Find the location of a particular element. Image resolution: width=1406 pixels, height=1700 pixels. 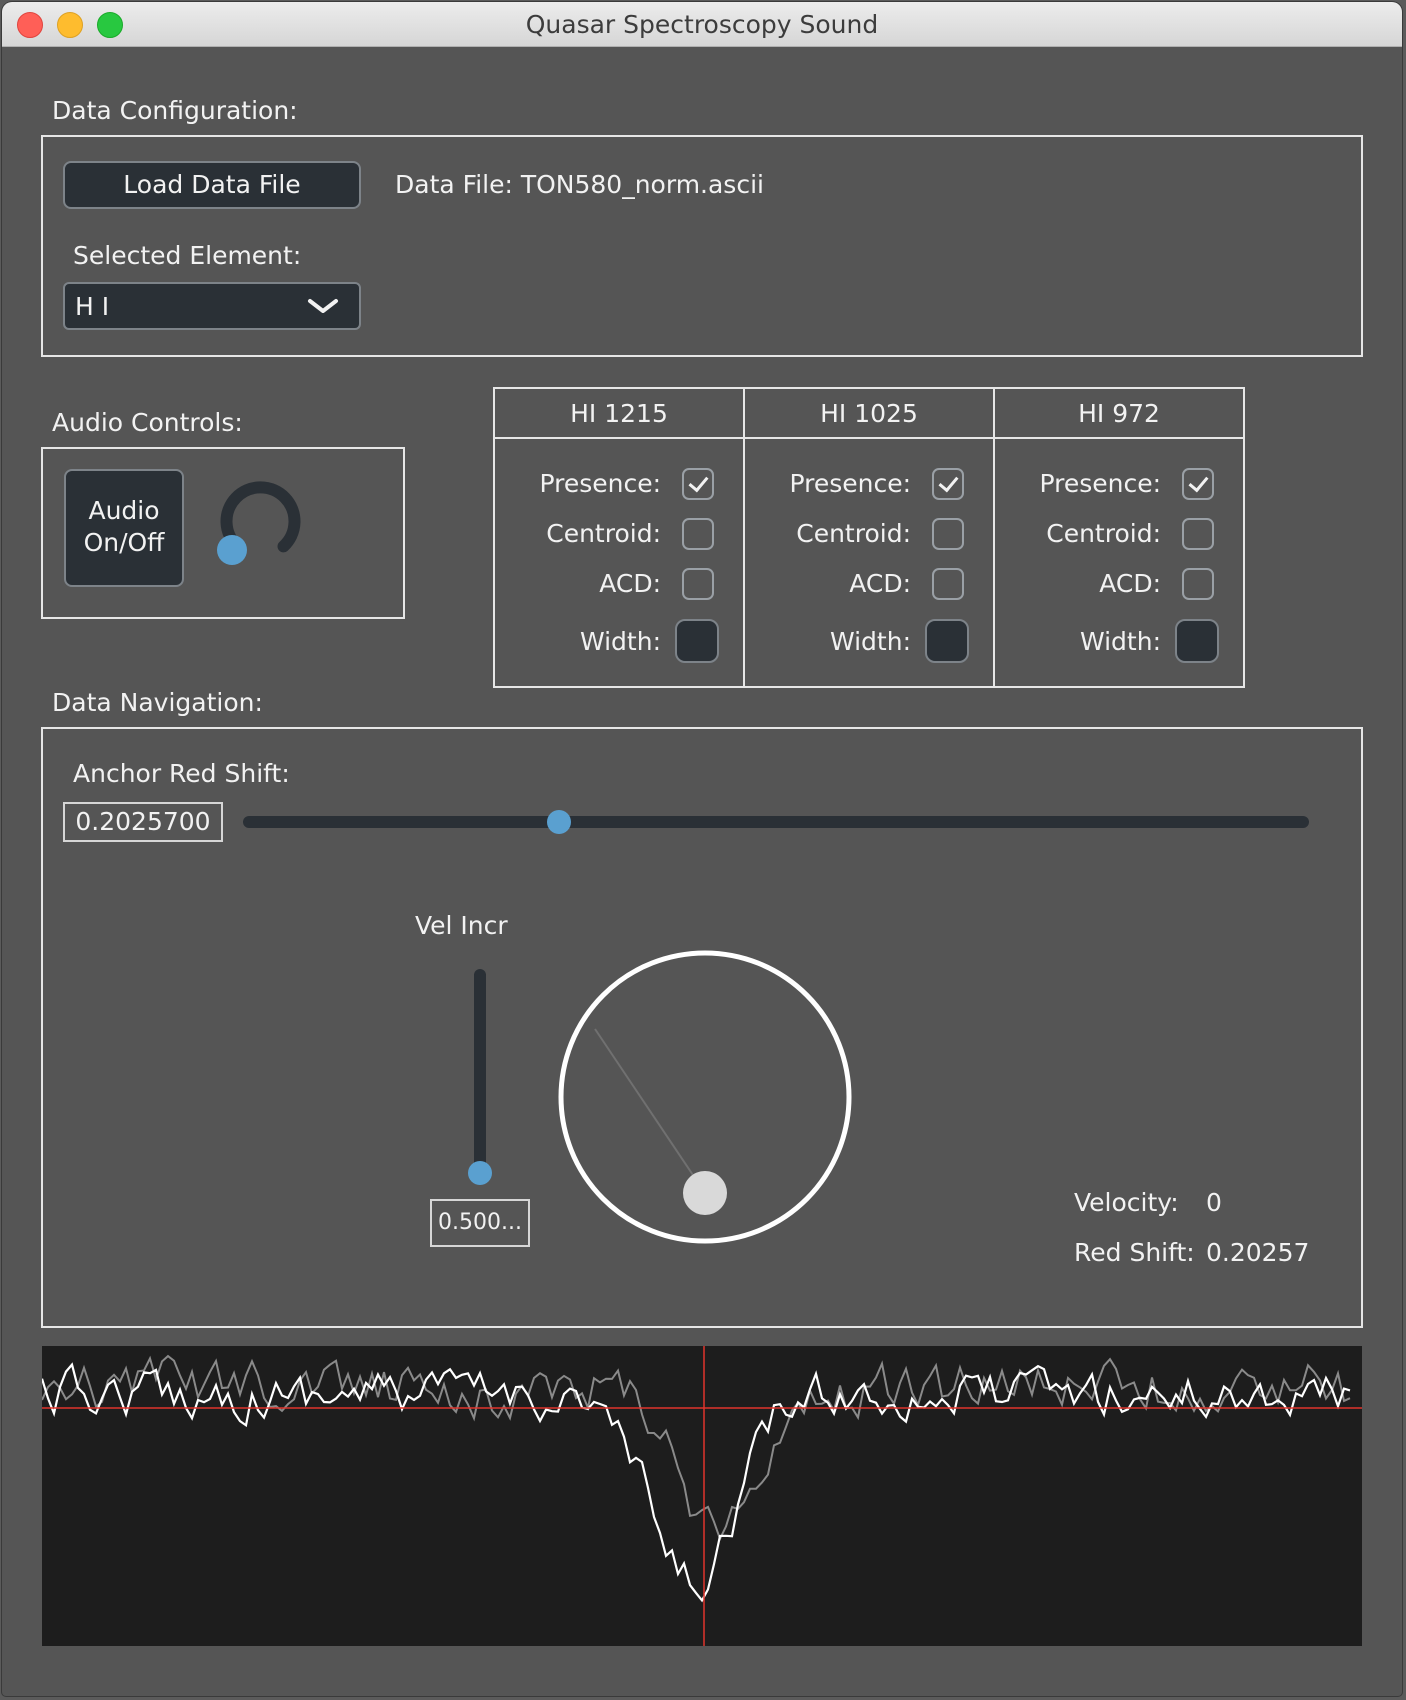

line-column-header: HI 1215 is located at coordinates (619, 414).